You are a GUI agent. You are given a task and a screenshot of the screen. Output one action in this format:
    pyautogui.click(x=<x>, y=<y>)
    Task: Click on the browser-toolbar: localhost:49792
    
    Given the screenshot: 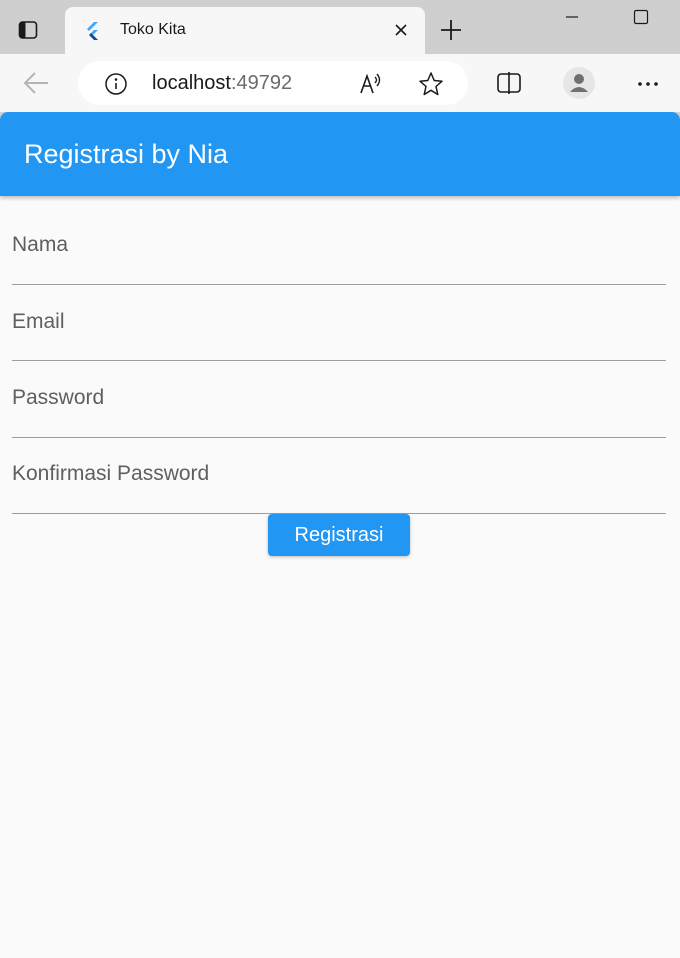 What is the action you would take?
    pyautogui.click(x=340, y=83)
    